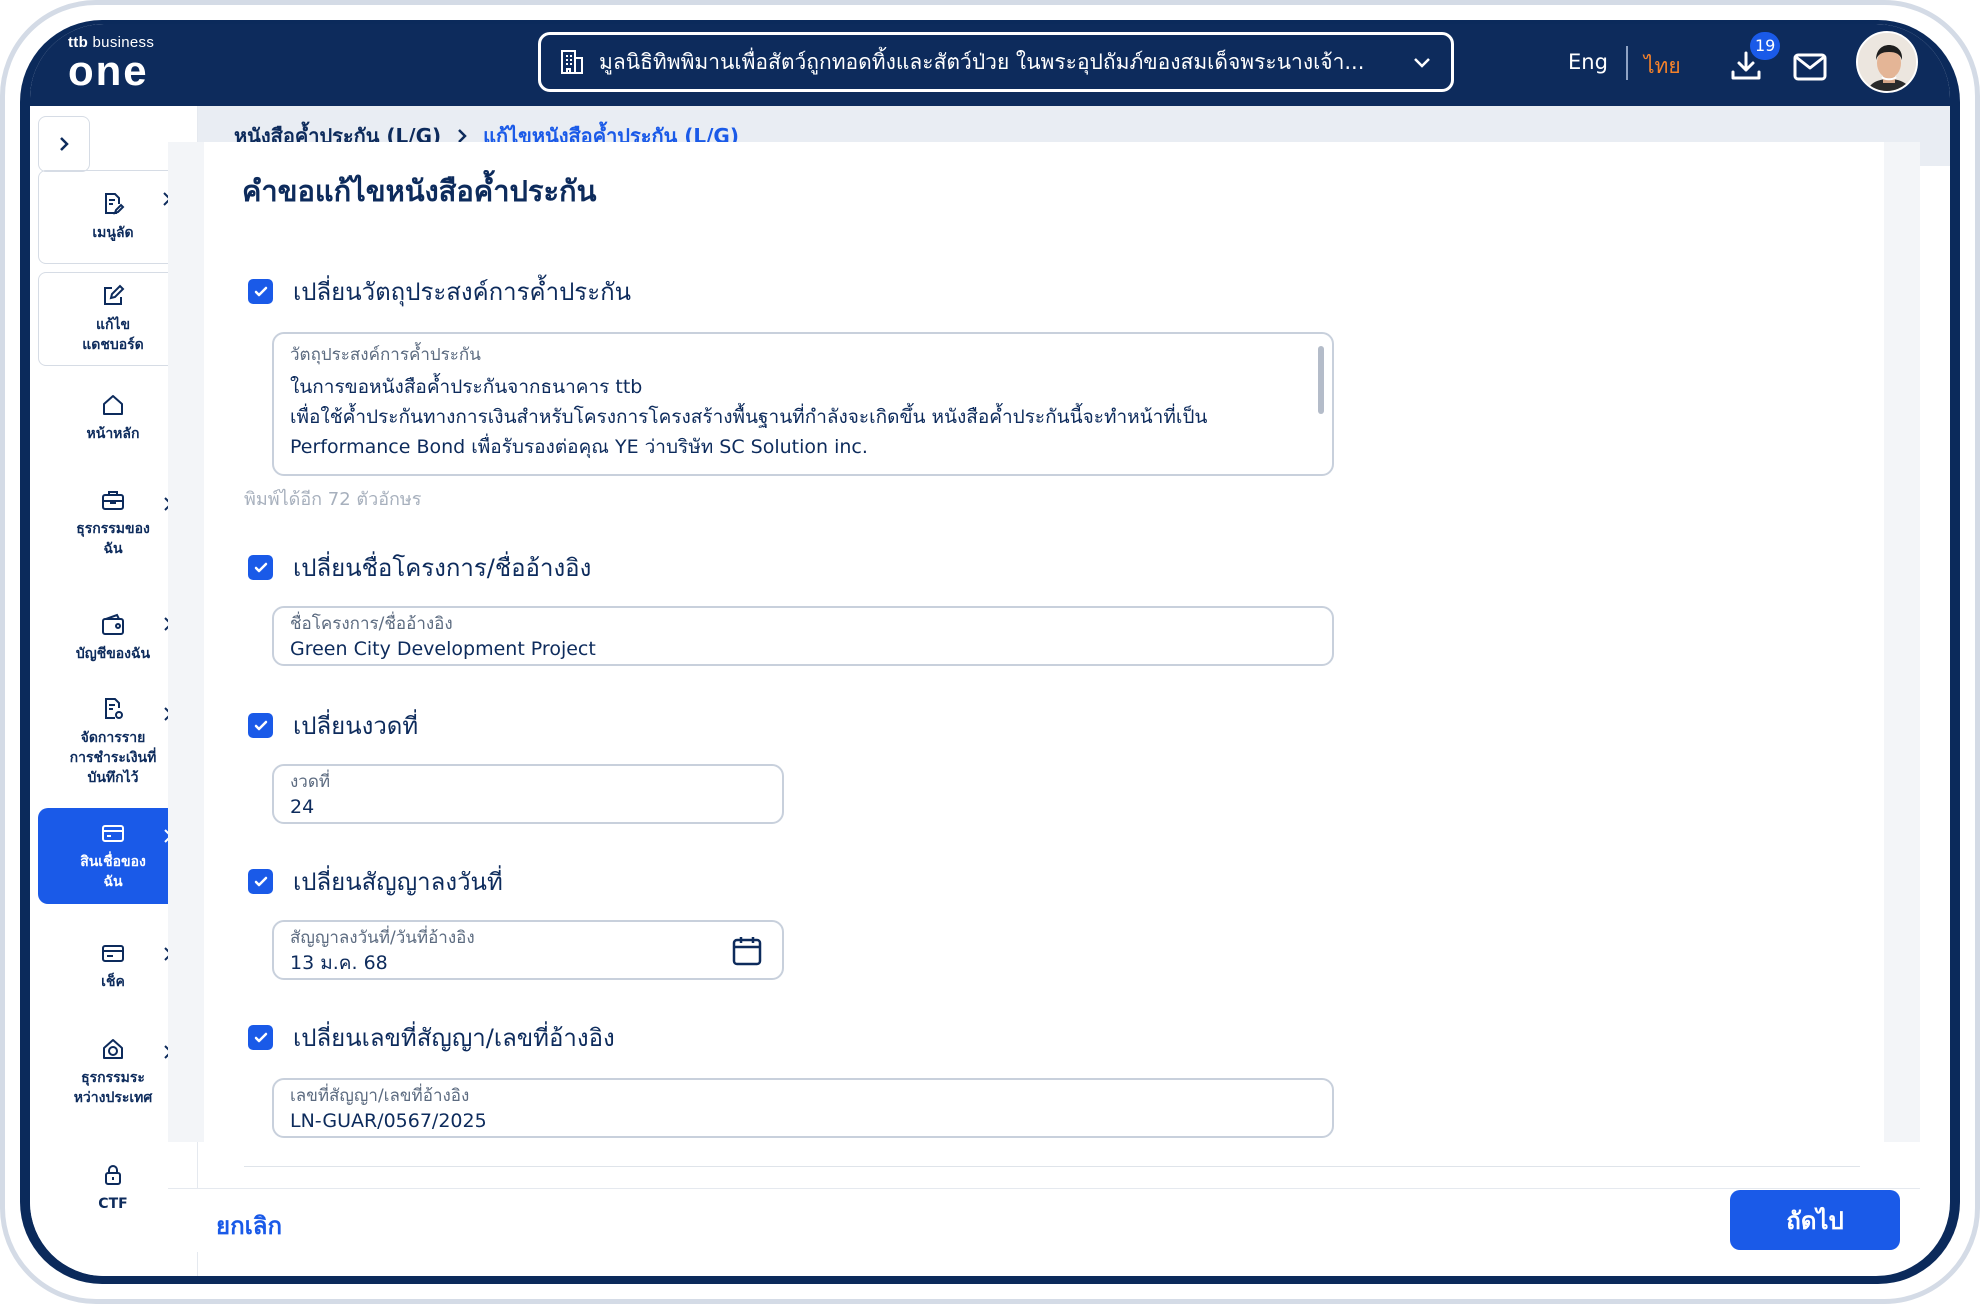  What do you see at coordinates (1422, 63) in the screenshot?
I see `chevron-down-icon` at bounding box center [1422, 63].